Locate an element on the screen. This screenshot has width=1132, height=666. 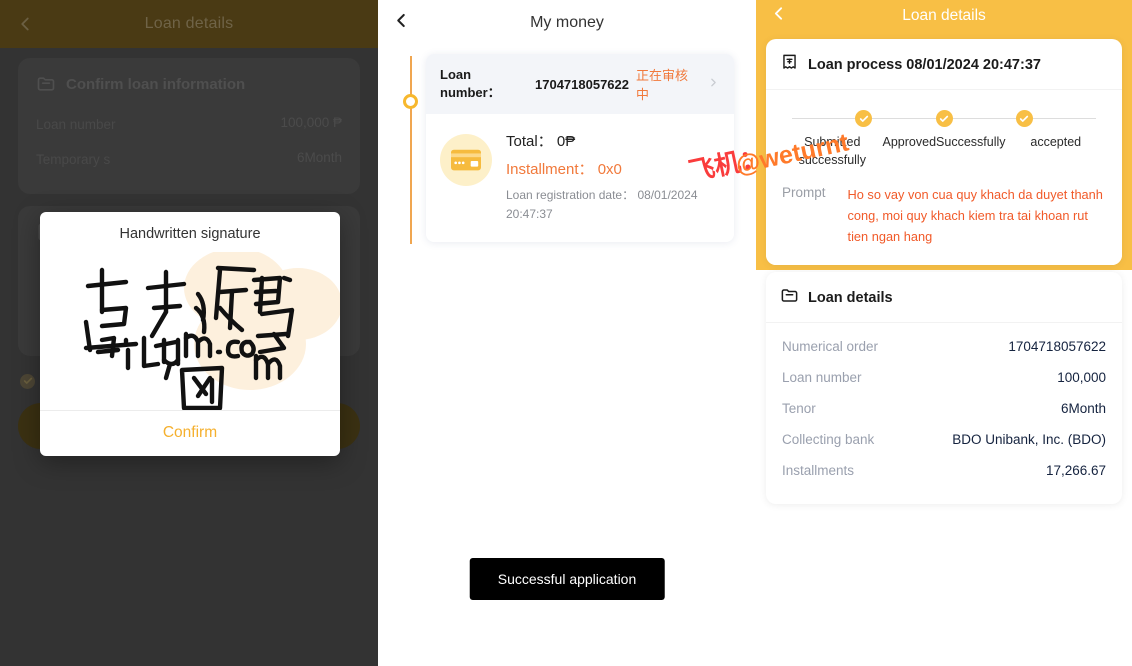
toast-notification: Successful application is located at coordinates (567, 579).